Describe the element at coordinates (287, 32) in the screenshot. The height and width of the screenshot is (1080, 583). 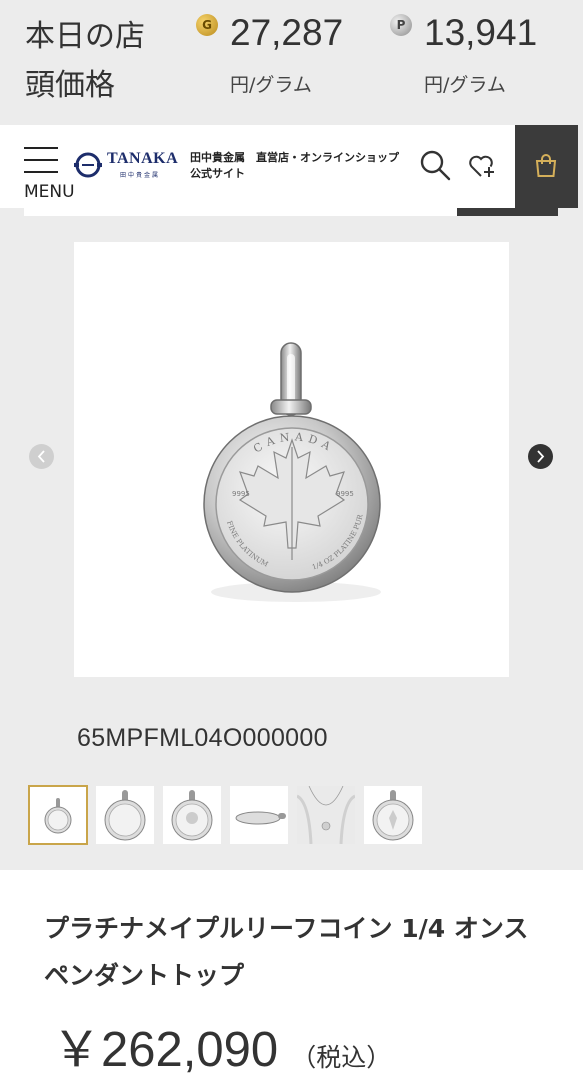
I see `gold-price-value: 27,287` at that location.